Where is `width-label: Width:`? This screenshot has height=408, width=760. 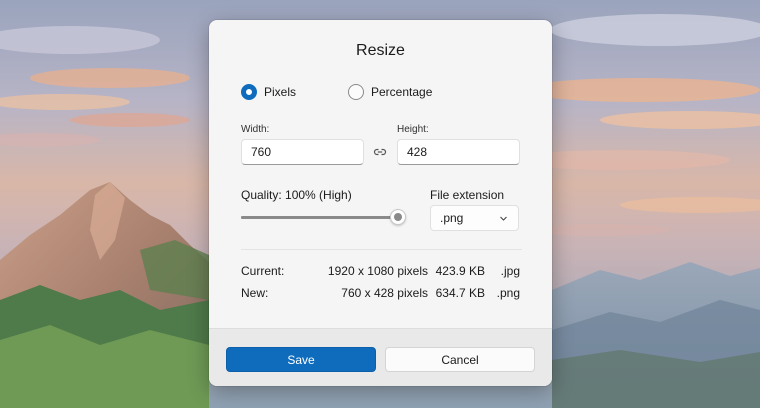
width-label: Width: is located at coordinates (255, 129).